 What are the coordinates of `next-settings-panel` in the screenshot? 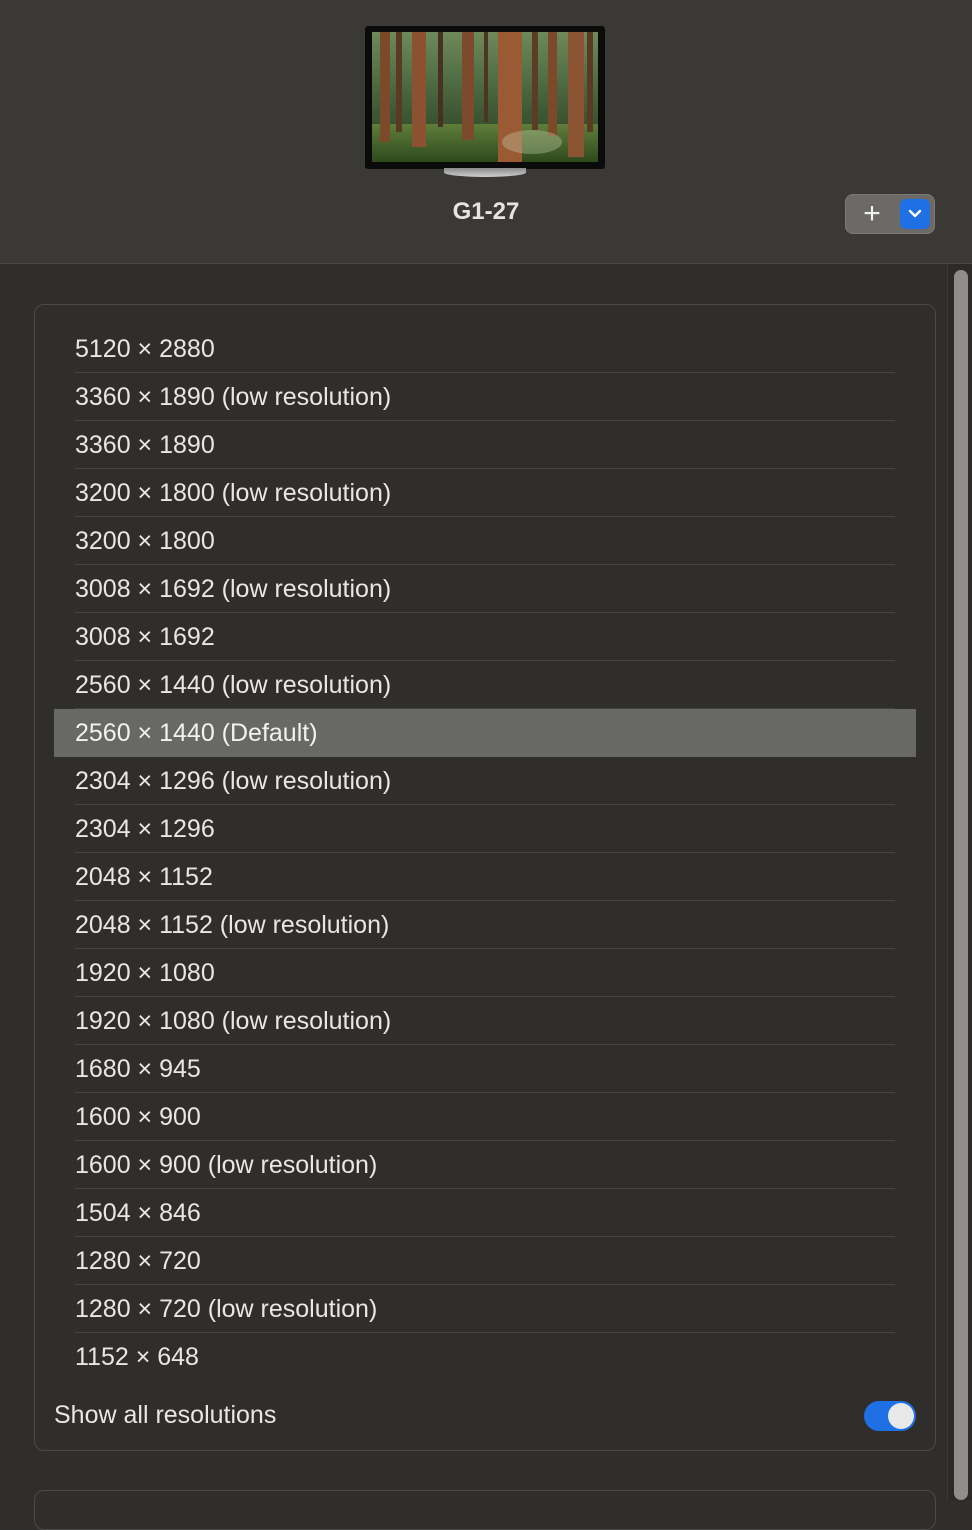 It's located at (485, 1510).